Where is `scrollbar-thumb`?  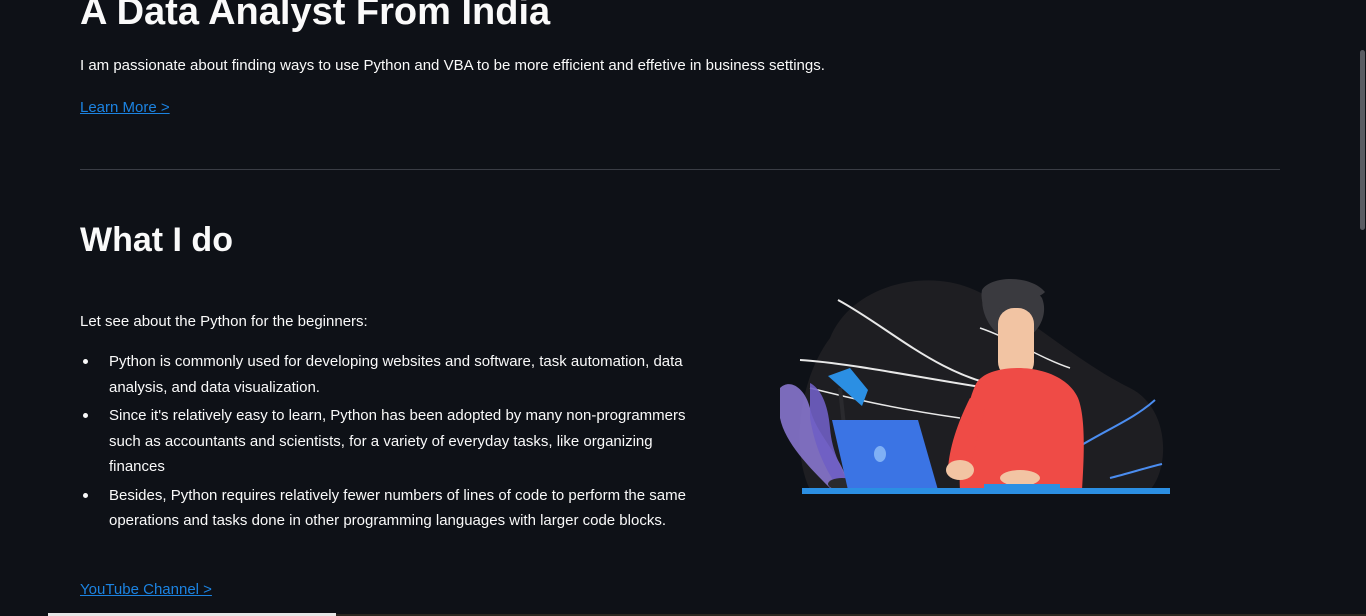 scrollbar-thumb is located at coordinates (1362, 140).